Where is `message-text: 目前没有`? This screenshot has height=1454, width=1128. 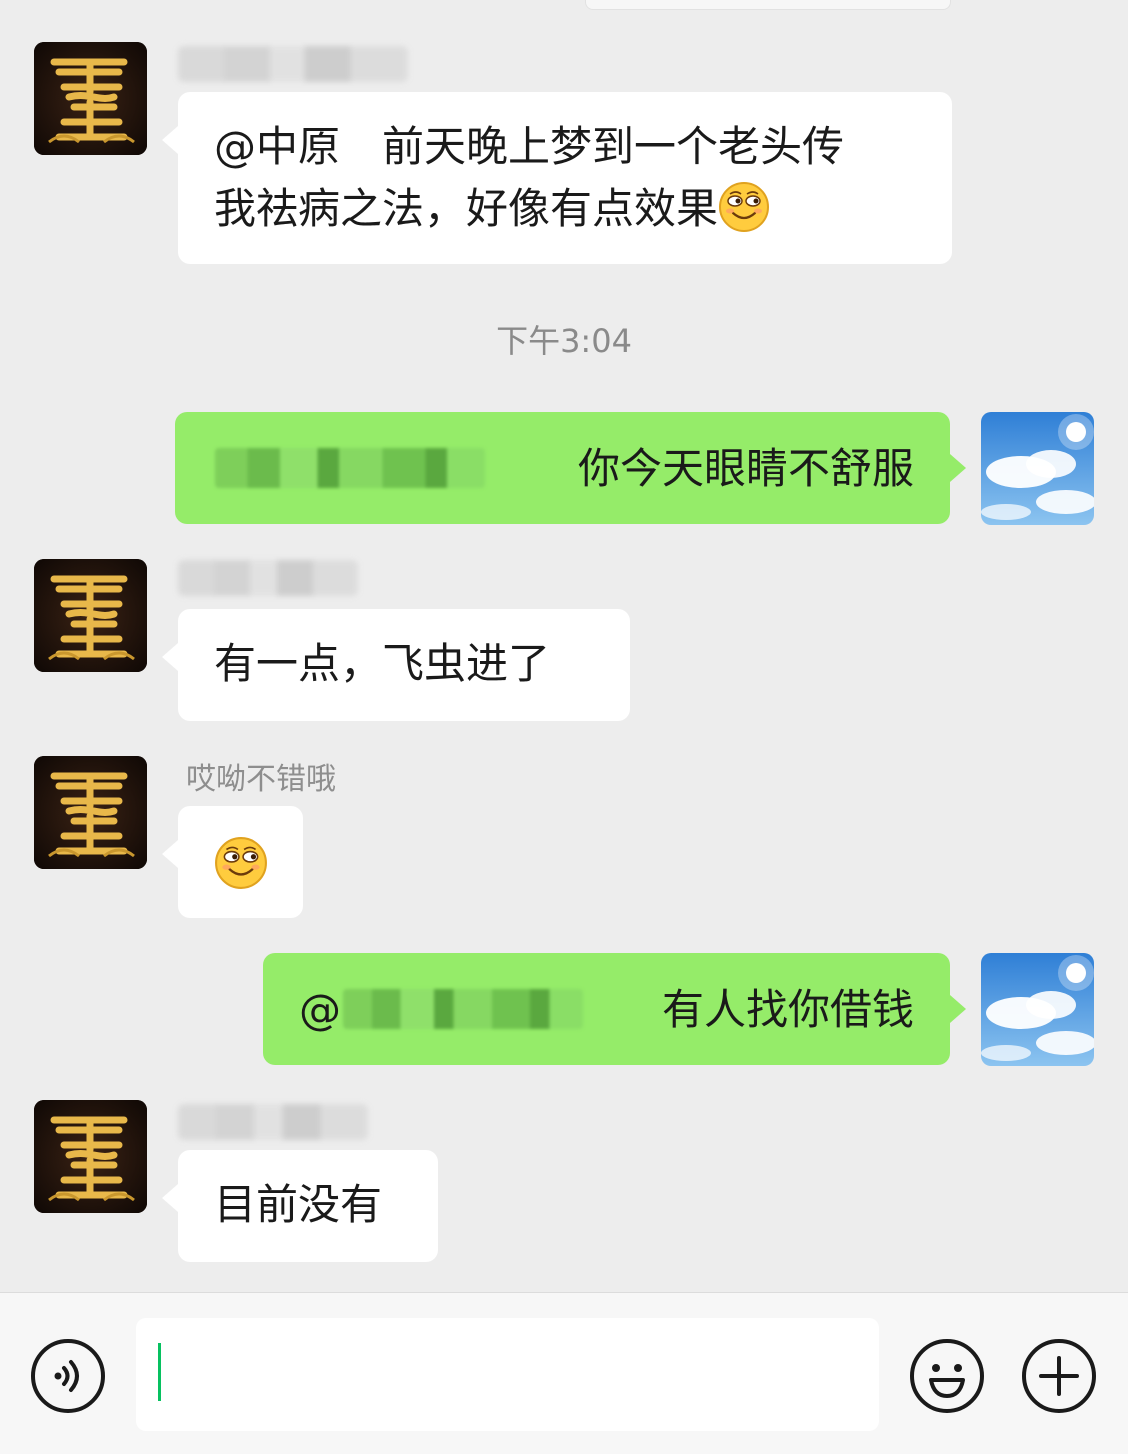
message-text: 目前没有 is located at coordinates (298, 1204).